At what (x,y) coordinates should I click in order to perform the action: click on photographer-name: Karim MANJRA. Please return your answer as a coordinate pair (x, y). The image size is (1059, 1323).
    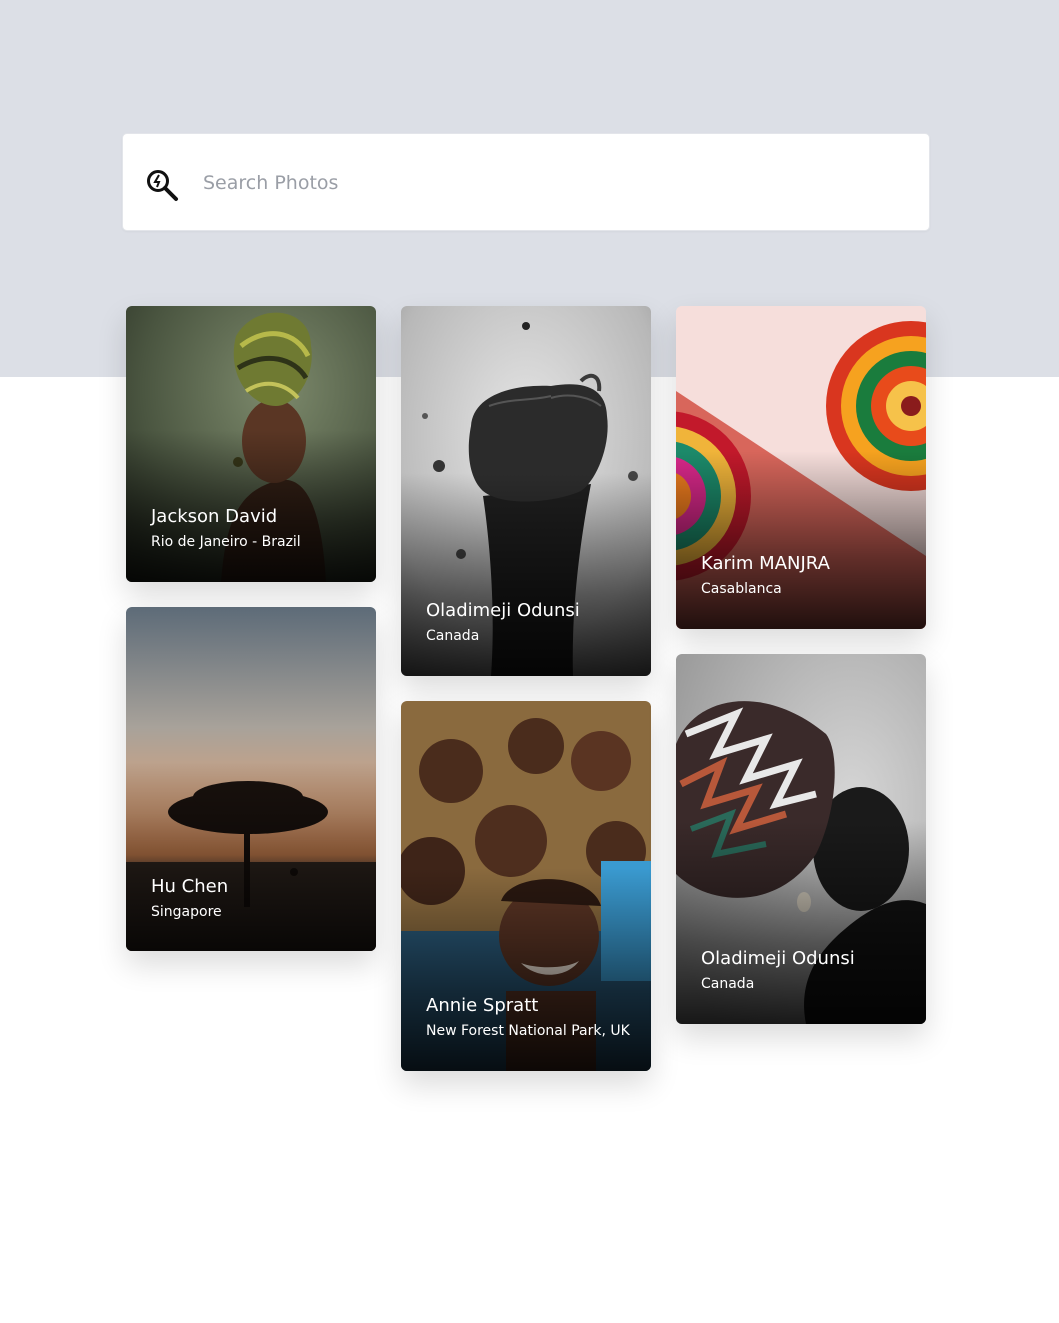
    Looking at the image, I should click on (765, 563).